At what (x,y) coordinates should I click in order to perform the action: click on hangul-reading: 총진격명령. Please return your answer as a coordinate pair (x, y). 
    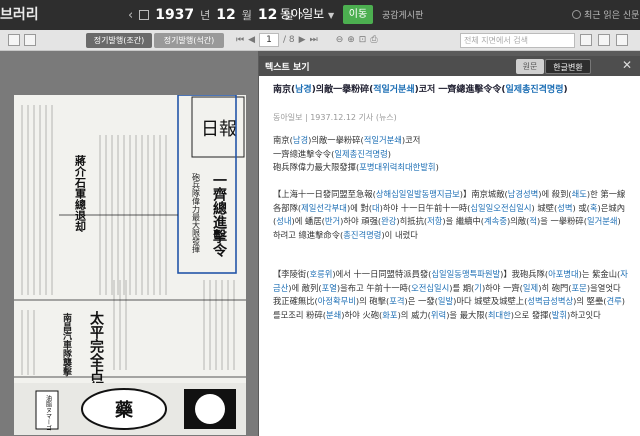
    Looking at the image, I should click on (362, 234).